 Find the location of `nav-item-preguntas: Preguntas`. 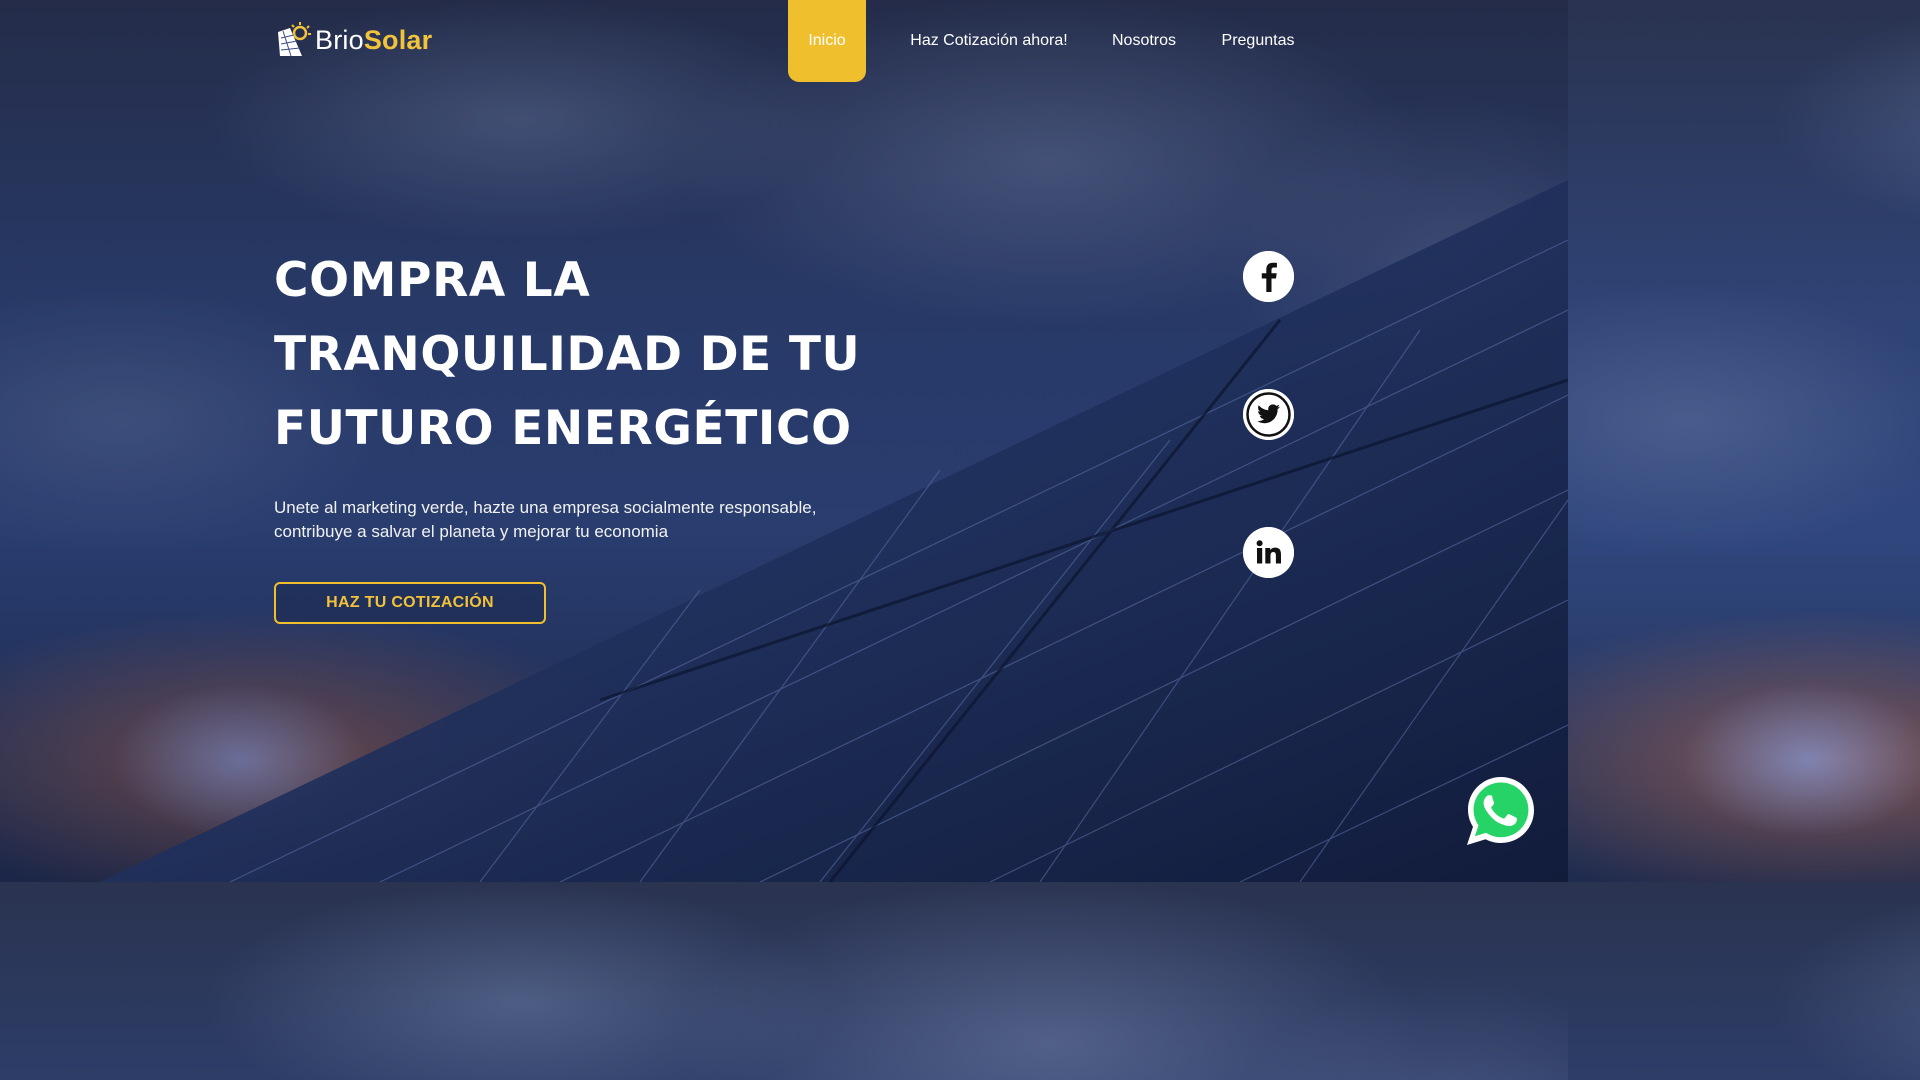

nav-item-preguntas: Preguntas is located at coordinates (1258, 41).